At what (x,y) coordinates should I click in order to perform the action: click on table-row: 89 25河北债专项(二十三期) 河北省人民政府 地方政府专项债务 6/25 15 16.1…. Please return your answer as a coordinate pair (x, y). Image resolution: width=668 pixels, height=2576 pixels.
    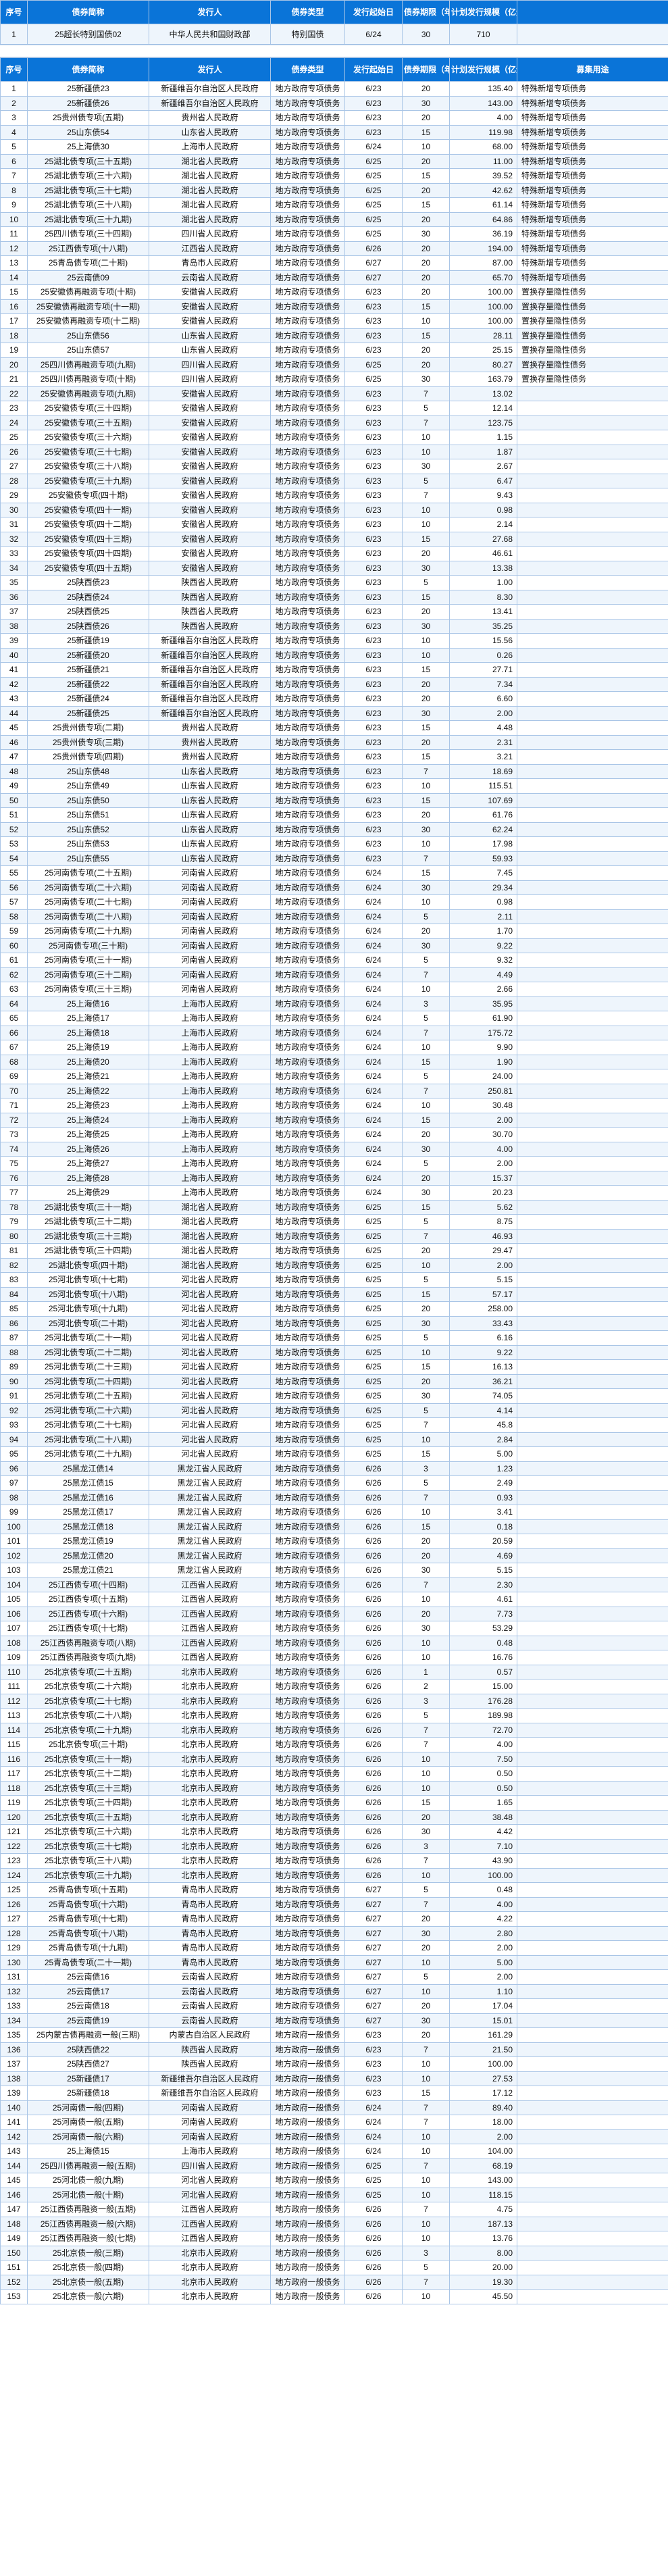
    Looking at the image, I should click on (334, 1367).